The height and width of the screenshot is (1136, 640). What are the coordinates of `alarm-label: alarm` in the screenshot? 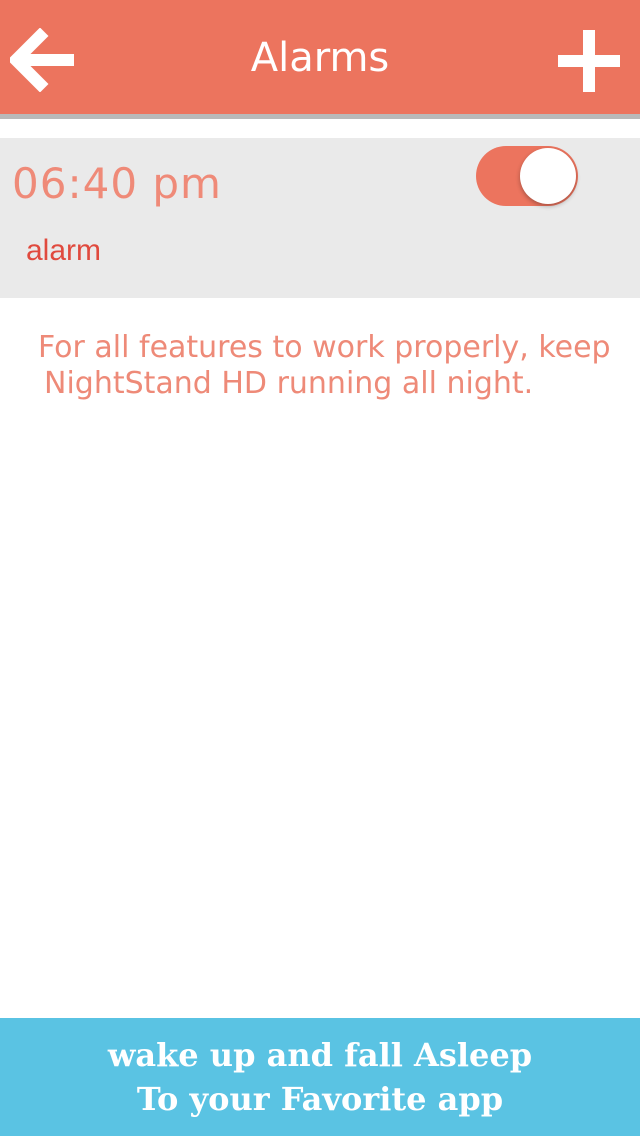 It's located at (64, 250).